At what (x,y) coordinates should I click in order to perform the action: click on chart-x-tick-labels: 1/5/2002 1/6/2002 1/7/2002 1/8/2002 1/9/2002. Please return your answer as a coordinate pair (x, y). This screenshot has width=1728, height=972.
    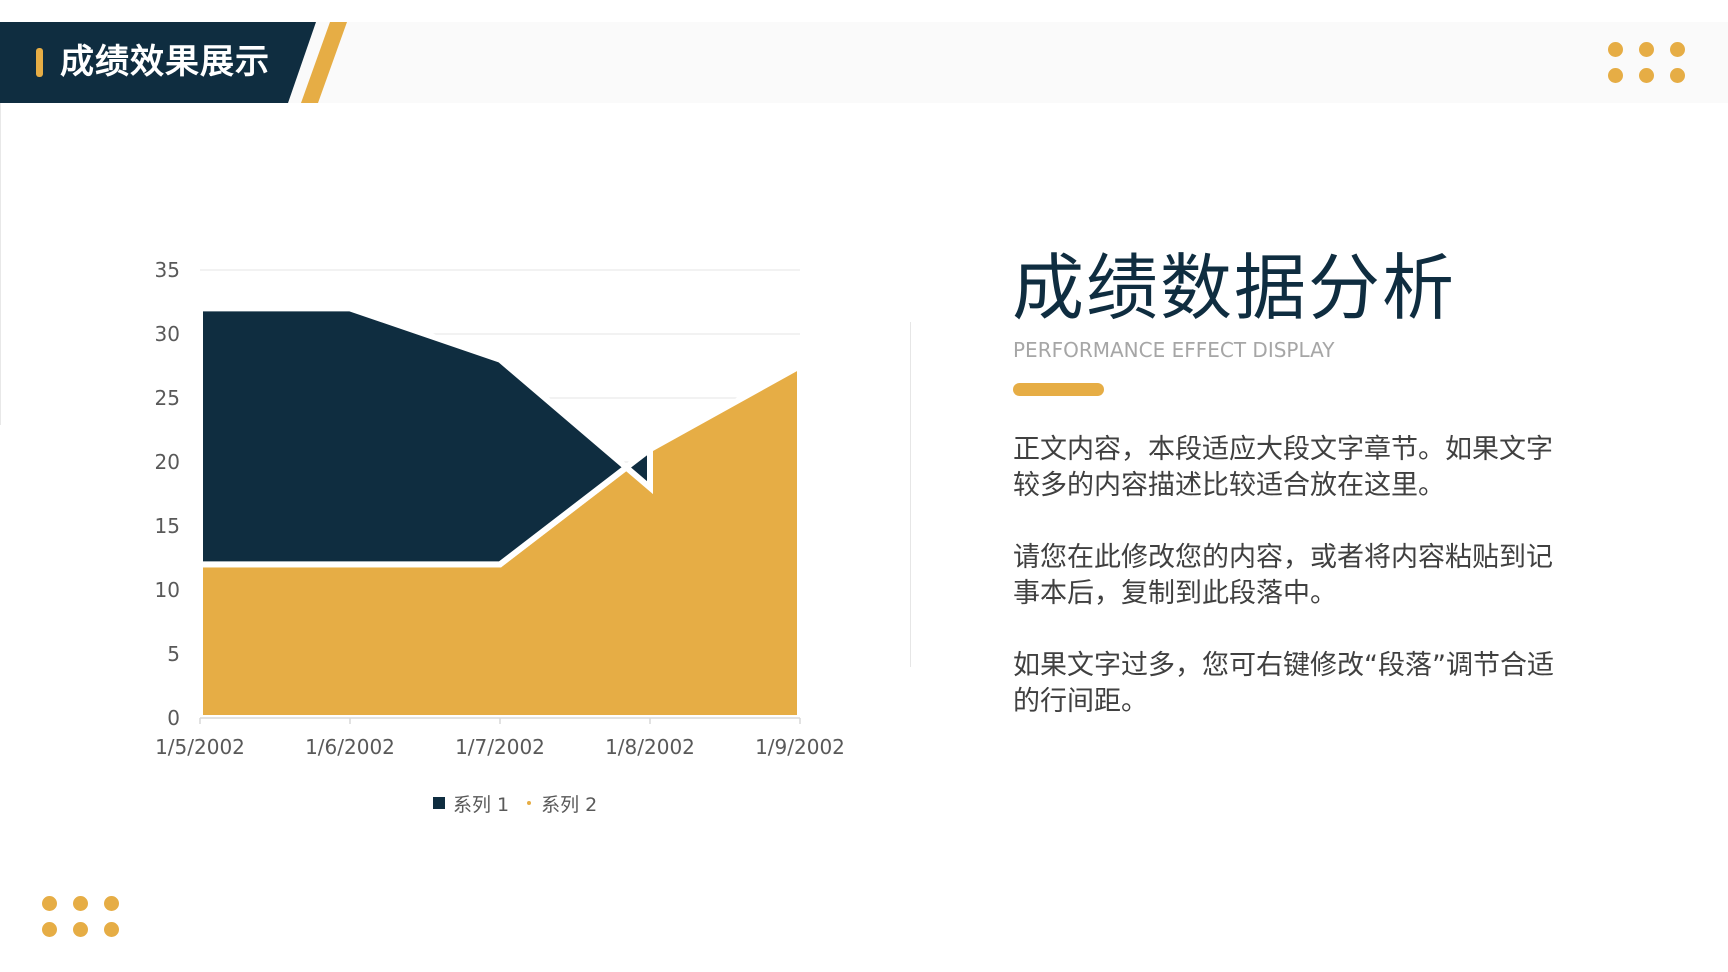
    Looking at the image, I should click on (500, 747).